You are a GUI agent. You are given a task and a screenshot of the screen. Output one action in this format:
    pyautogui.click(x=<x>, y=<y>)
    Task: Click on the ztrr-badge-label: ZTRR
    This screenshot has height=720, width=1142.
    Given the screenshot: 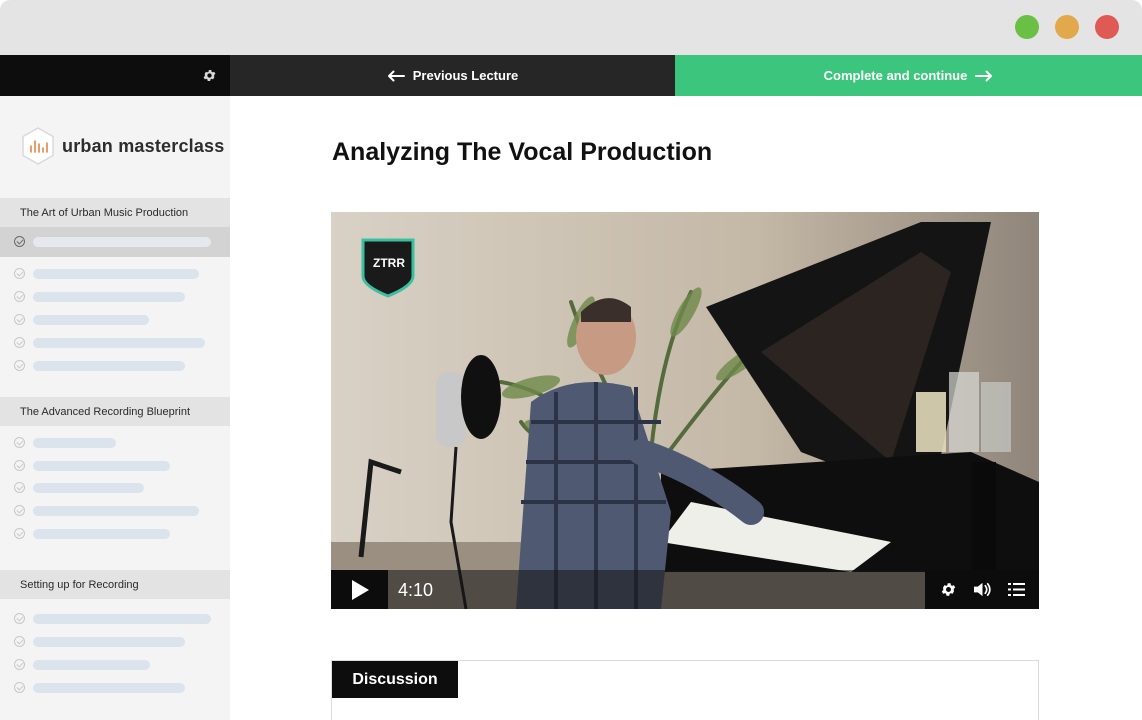 What is the action you would take?
    pyautogui.click(x=389, y=263)
    